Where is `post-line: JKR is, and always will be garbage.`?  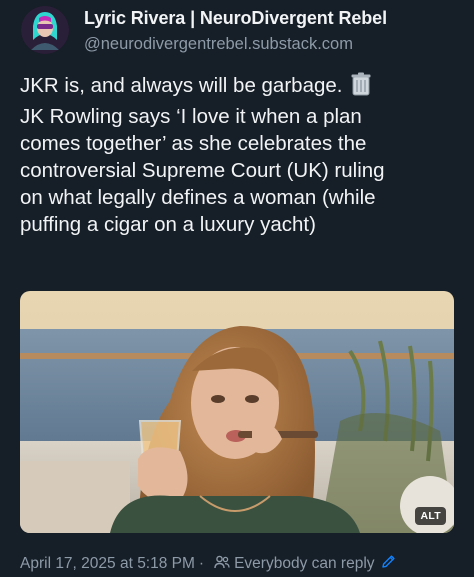
post-line: JKR is, and always will be garbage. is located at coordinates (240, 87).